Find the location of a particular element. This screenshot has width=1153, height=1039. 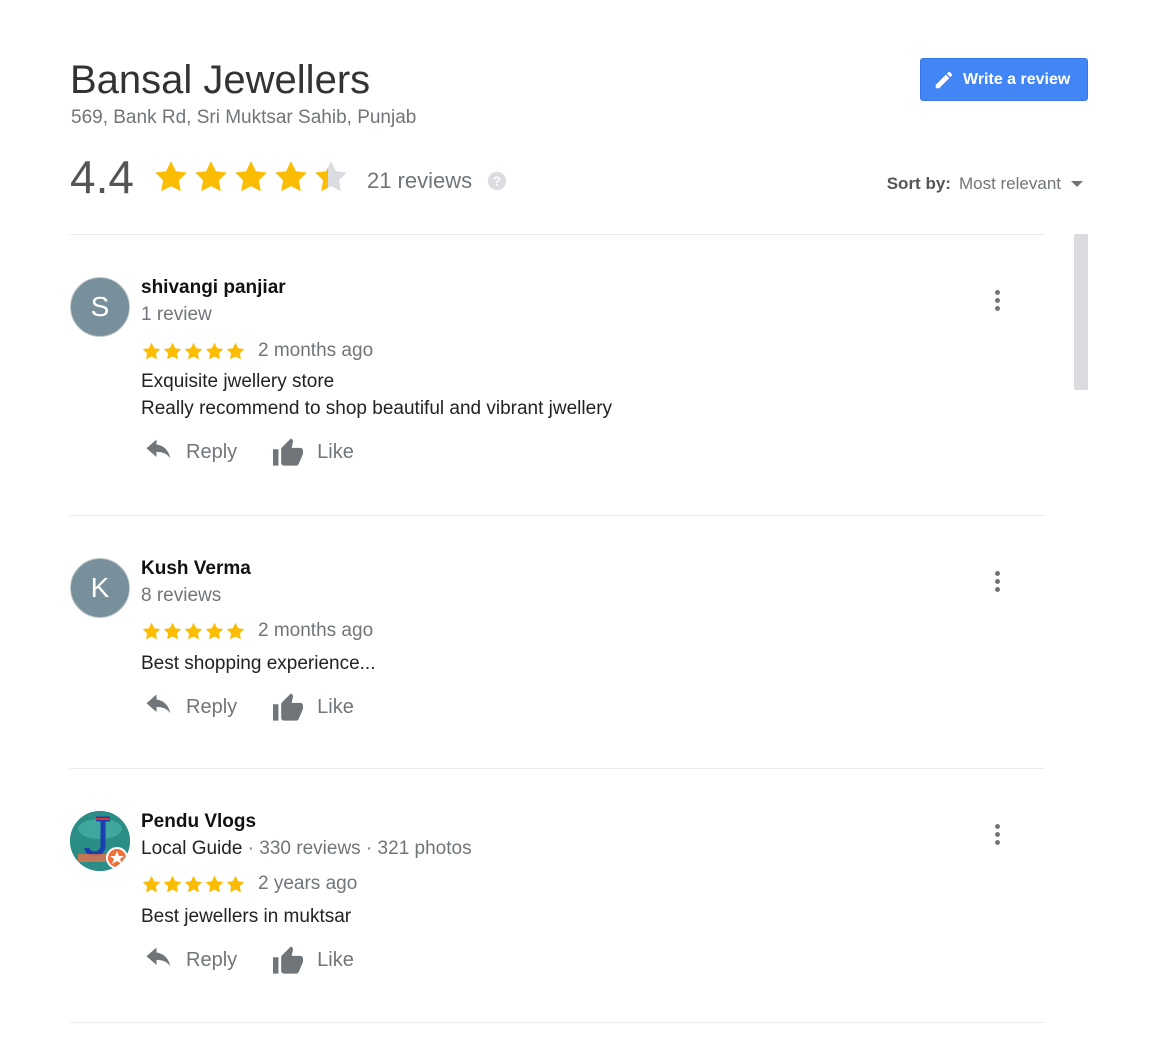

review-time: 2 years ago is located at coordinates (308, 883).